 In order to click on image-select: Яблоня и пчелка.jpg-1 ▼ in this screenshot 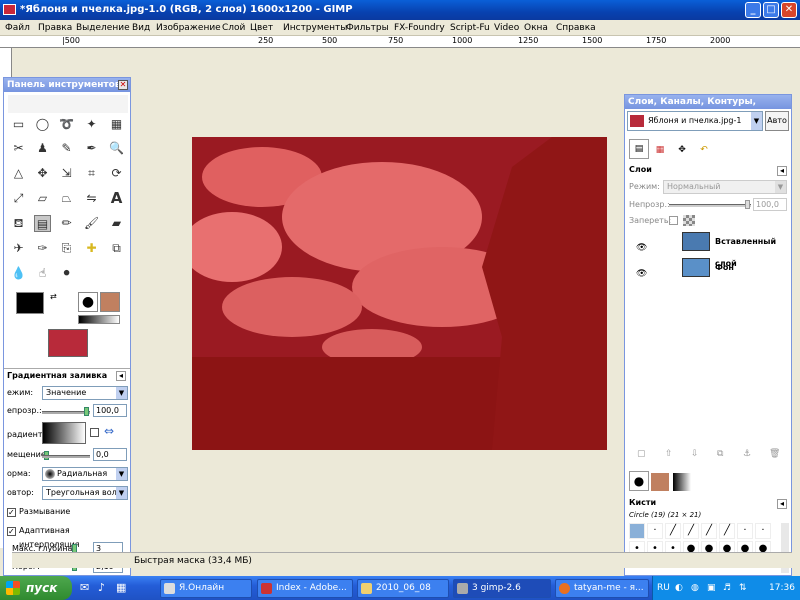, I will do `click(695, 121)`.